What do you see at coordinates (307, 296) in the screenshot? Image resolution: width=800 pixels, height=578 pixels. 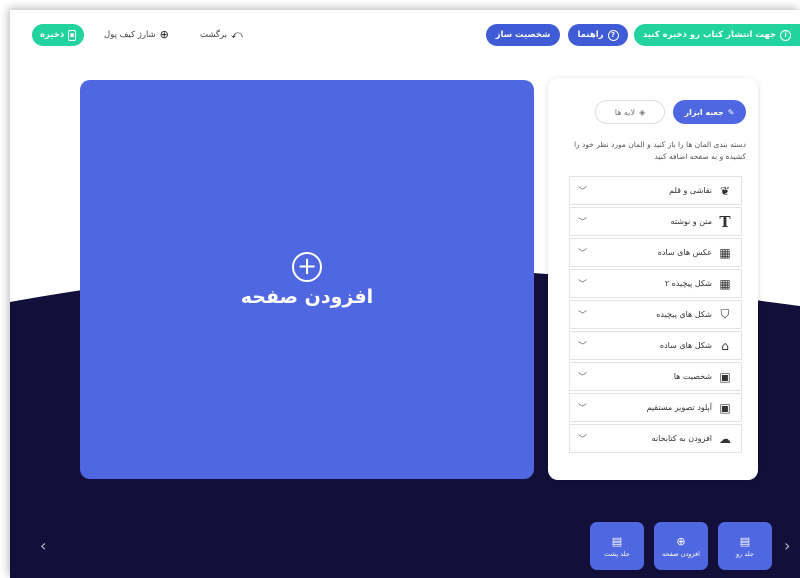 I see `add-page-label: افزودن صفحه` at bounding box center [307, 296].